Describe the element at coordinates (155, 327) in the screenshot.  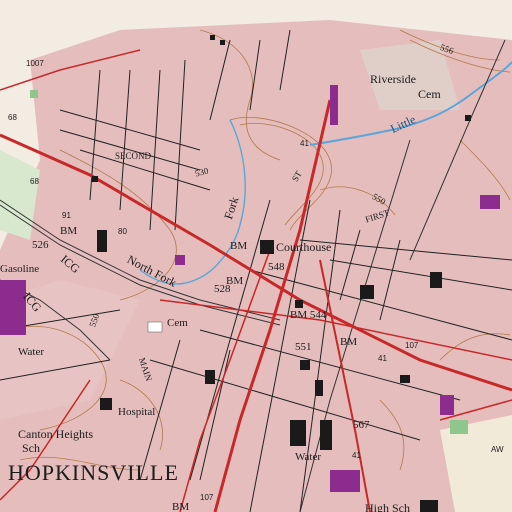
I see `cemetery-small` at that location.